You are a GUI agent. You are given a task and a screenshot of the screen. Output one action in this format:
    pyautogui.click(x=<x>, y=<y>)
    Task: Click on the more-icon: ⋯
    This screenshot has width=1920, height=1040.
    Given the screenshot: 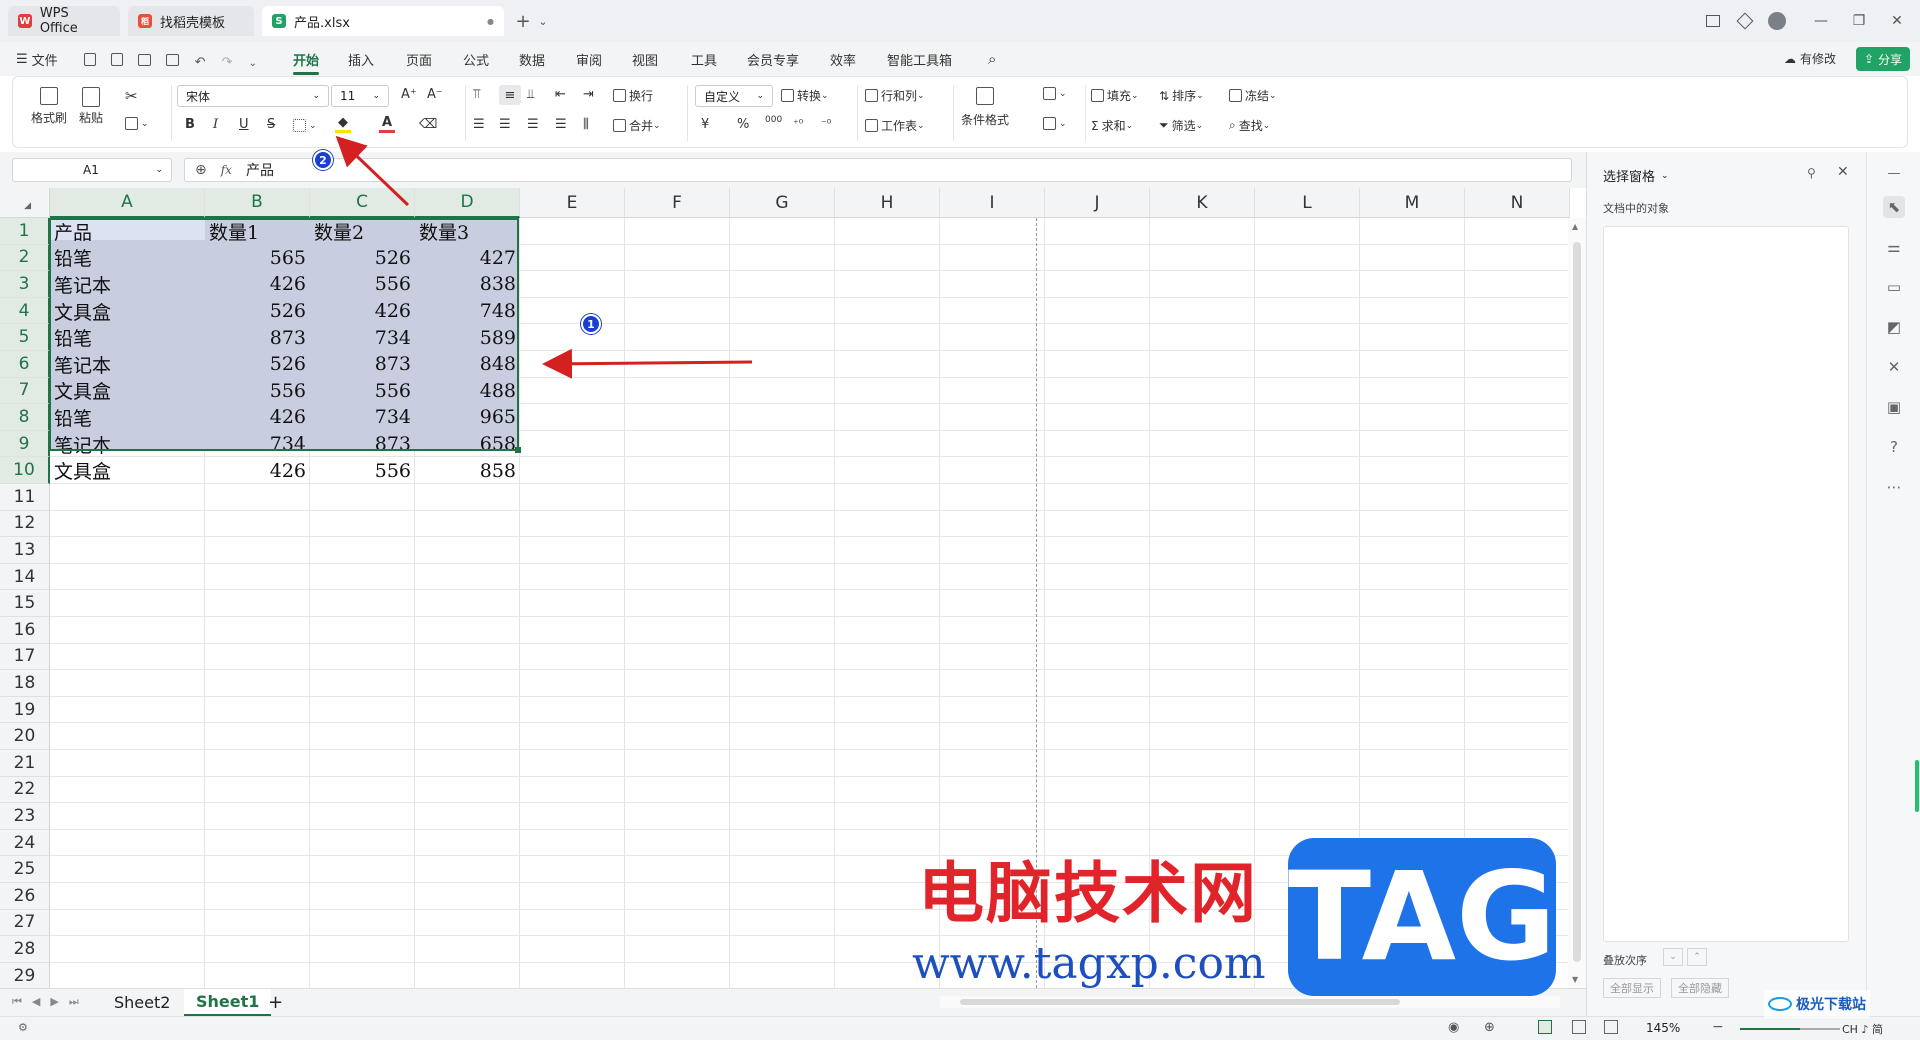 What is the action you would take?
    pyautogui.click(x=1894, y=487)
    